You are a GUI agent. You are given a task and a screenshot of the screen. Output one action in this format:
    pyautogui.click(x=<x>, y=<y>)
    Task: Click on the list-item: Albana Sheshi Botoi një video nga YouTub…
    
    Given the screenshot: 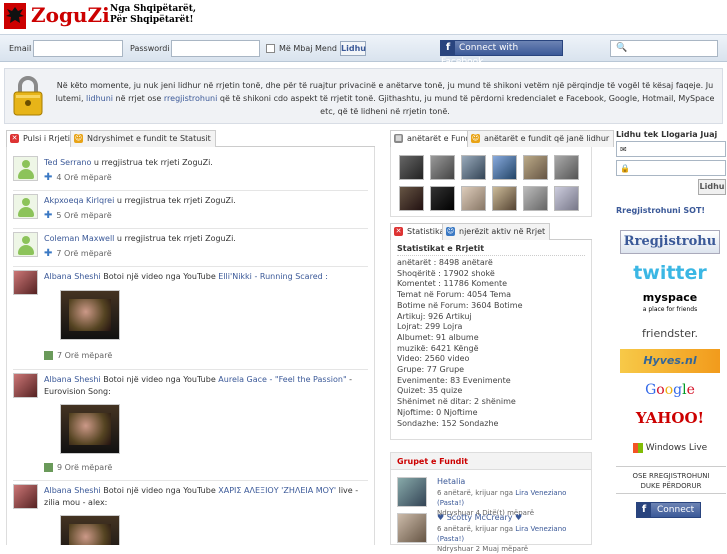 What is the action you would take?
    pyautogui.click(x=190, y=320)
    